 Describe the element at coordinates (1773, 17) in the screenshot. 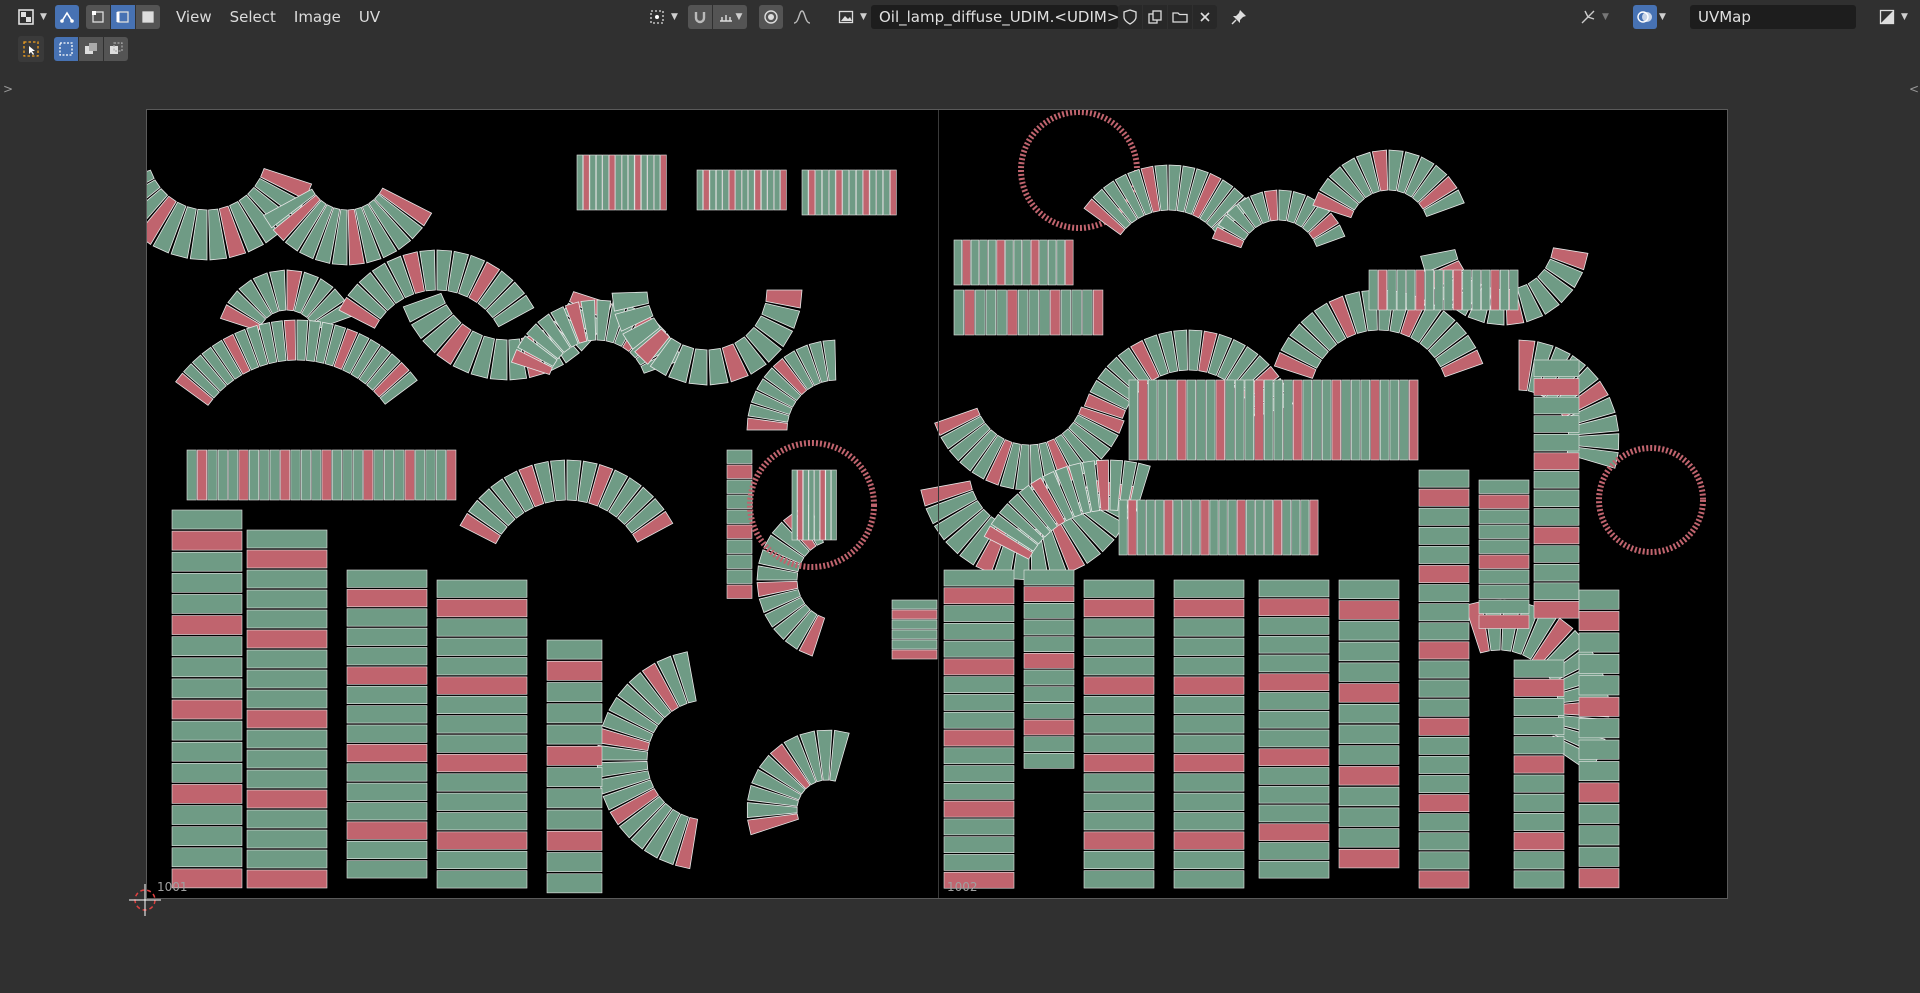

I see `uv-map-field: UVMap` at that location.